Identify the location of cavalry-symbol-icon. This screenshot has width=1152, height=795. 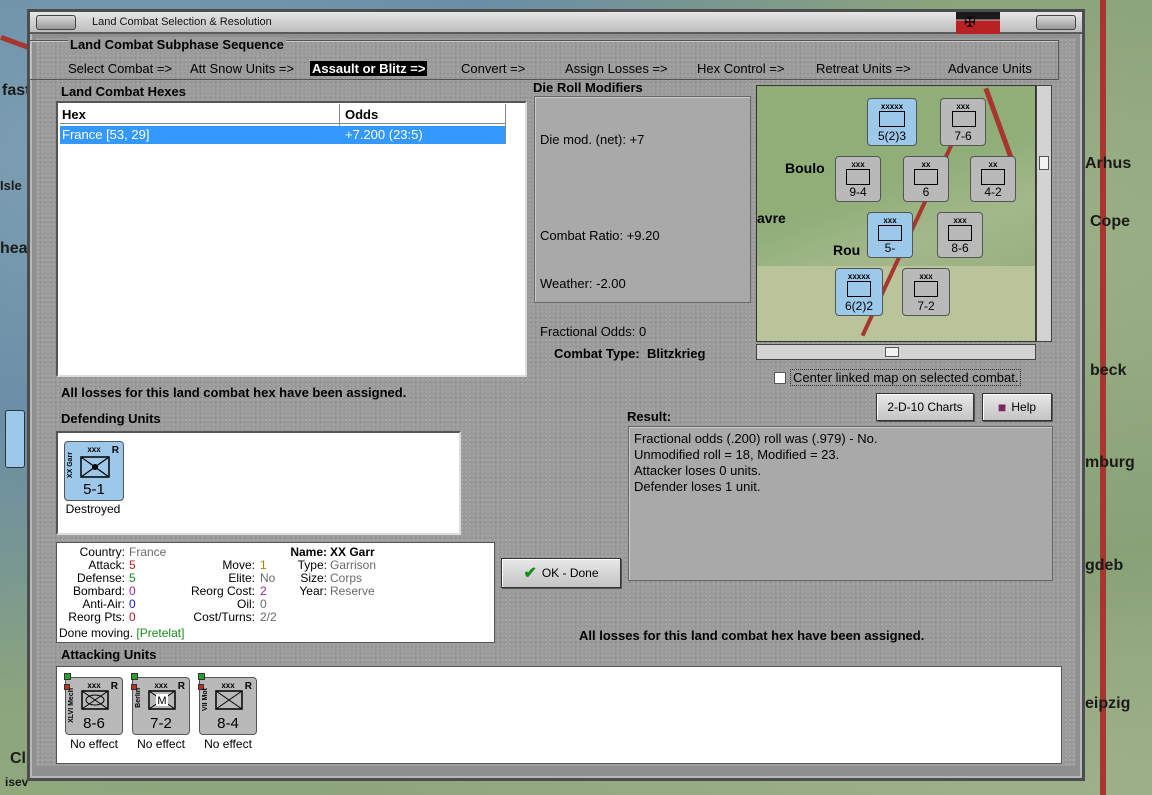
(926, 177).